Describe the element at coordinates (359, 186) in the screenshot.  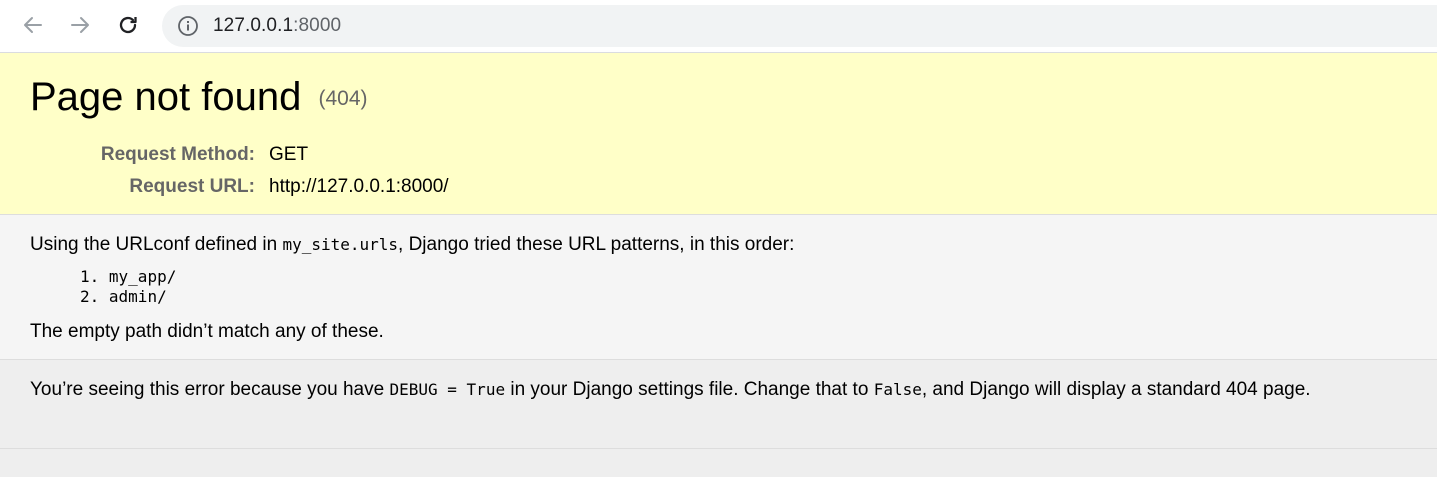
I see `request-url-value: http://127.0.0.1:8000/` at that location.